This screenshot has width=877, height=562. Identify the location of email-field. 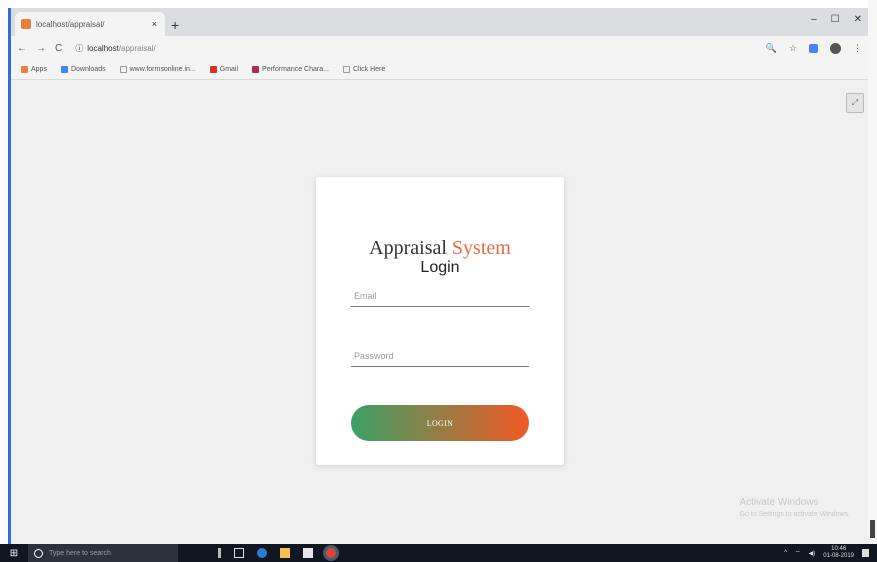
(440, 296).